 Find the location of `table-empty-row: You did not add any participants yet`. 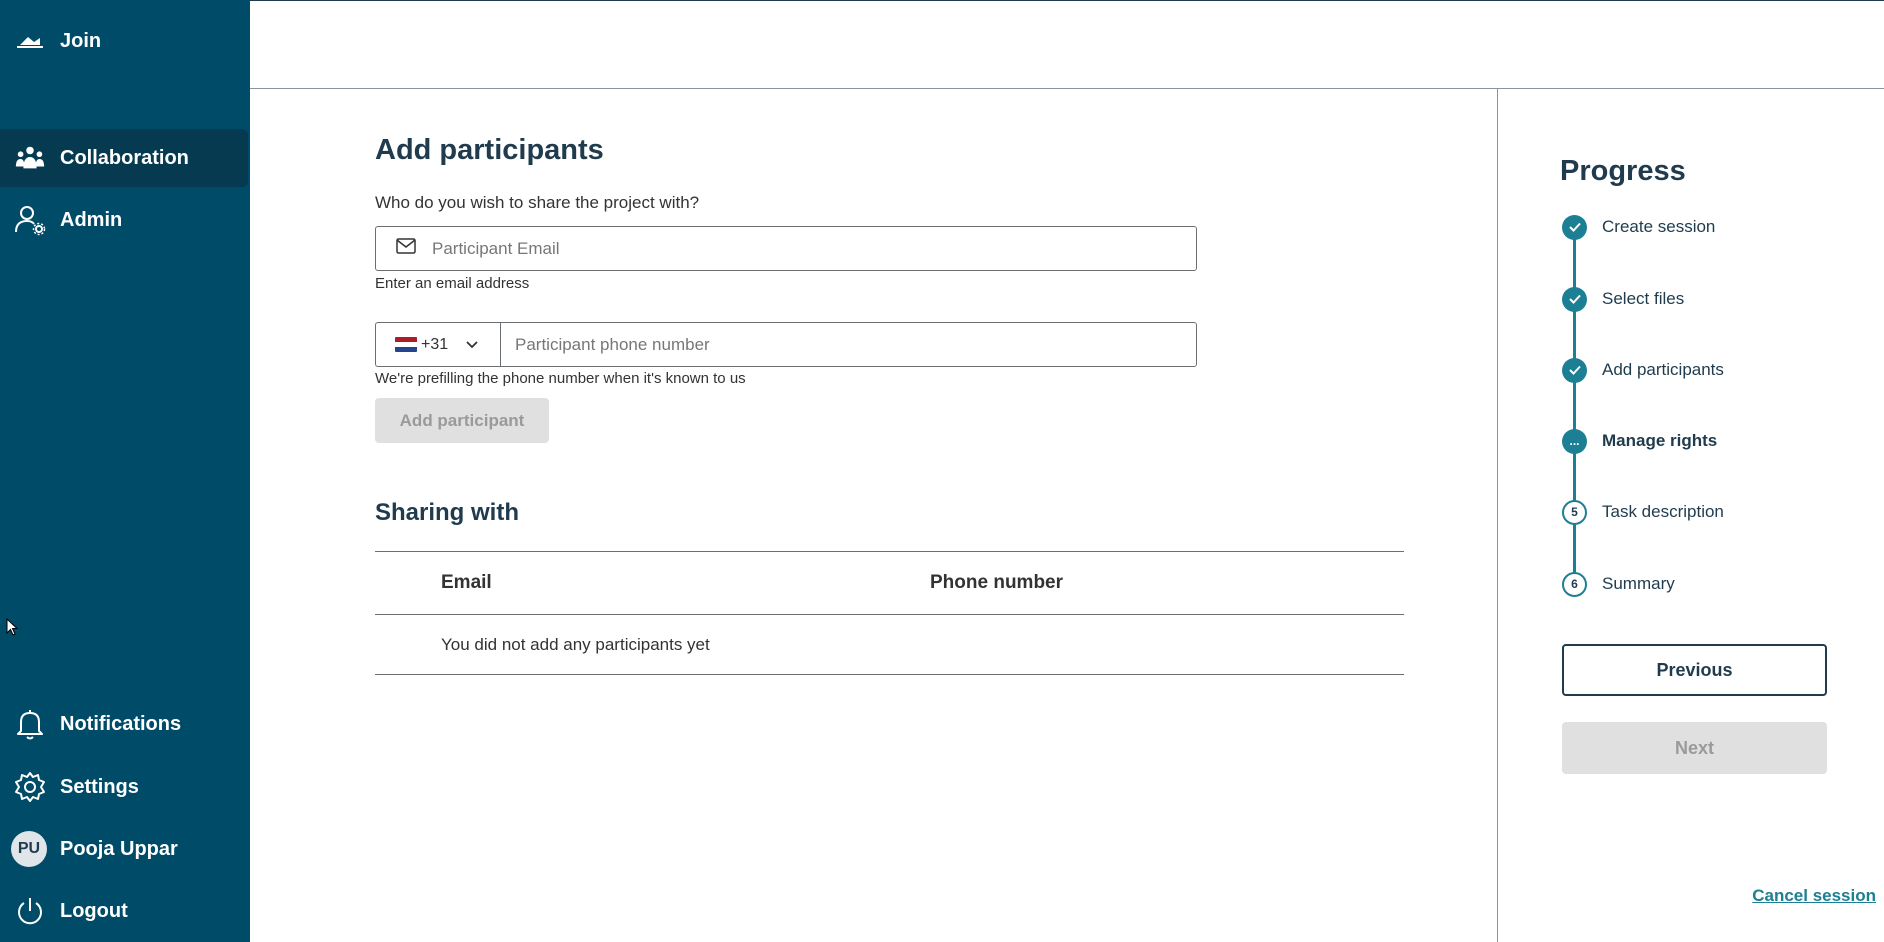

table-empty-row: You did not add any participants yet is located at coordinates (889, 645).